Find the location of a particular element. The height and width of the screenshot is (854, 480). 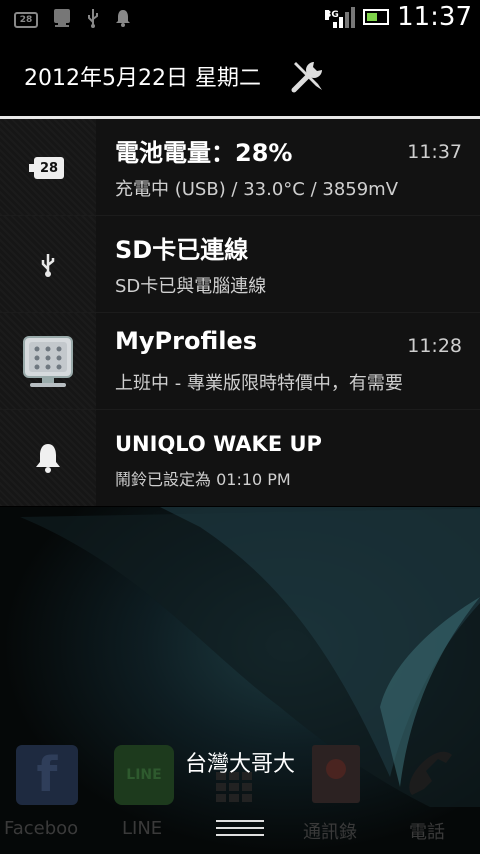

status-bar: 28 3G 11:37 is located at coordinates (240, 19).